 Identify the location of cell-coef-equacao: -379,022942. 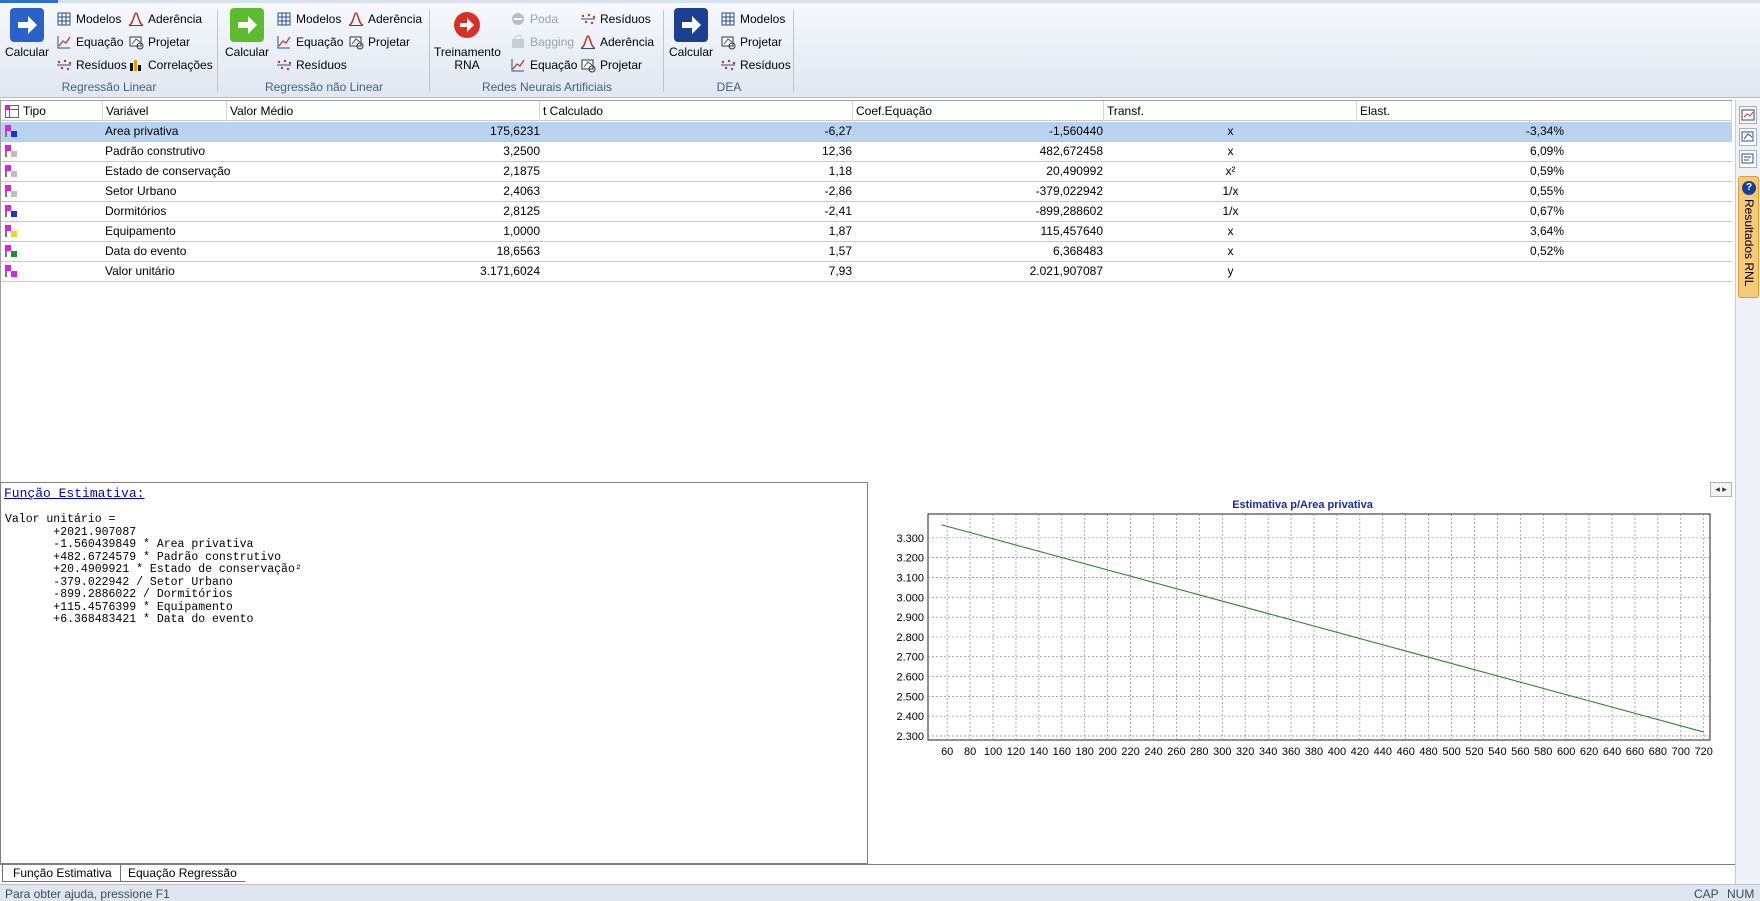
(1069, 191).